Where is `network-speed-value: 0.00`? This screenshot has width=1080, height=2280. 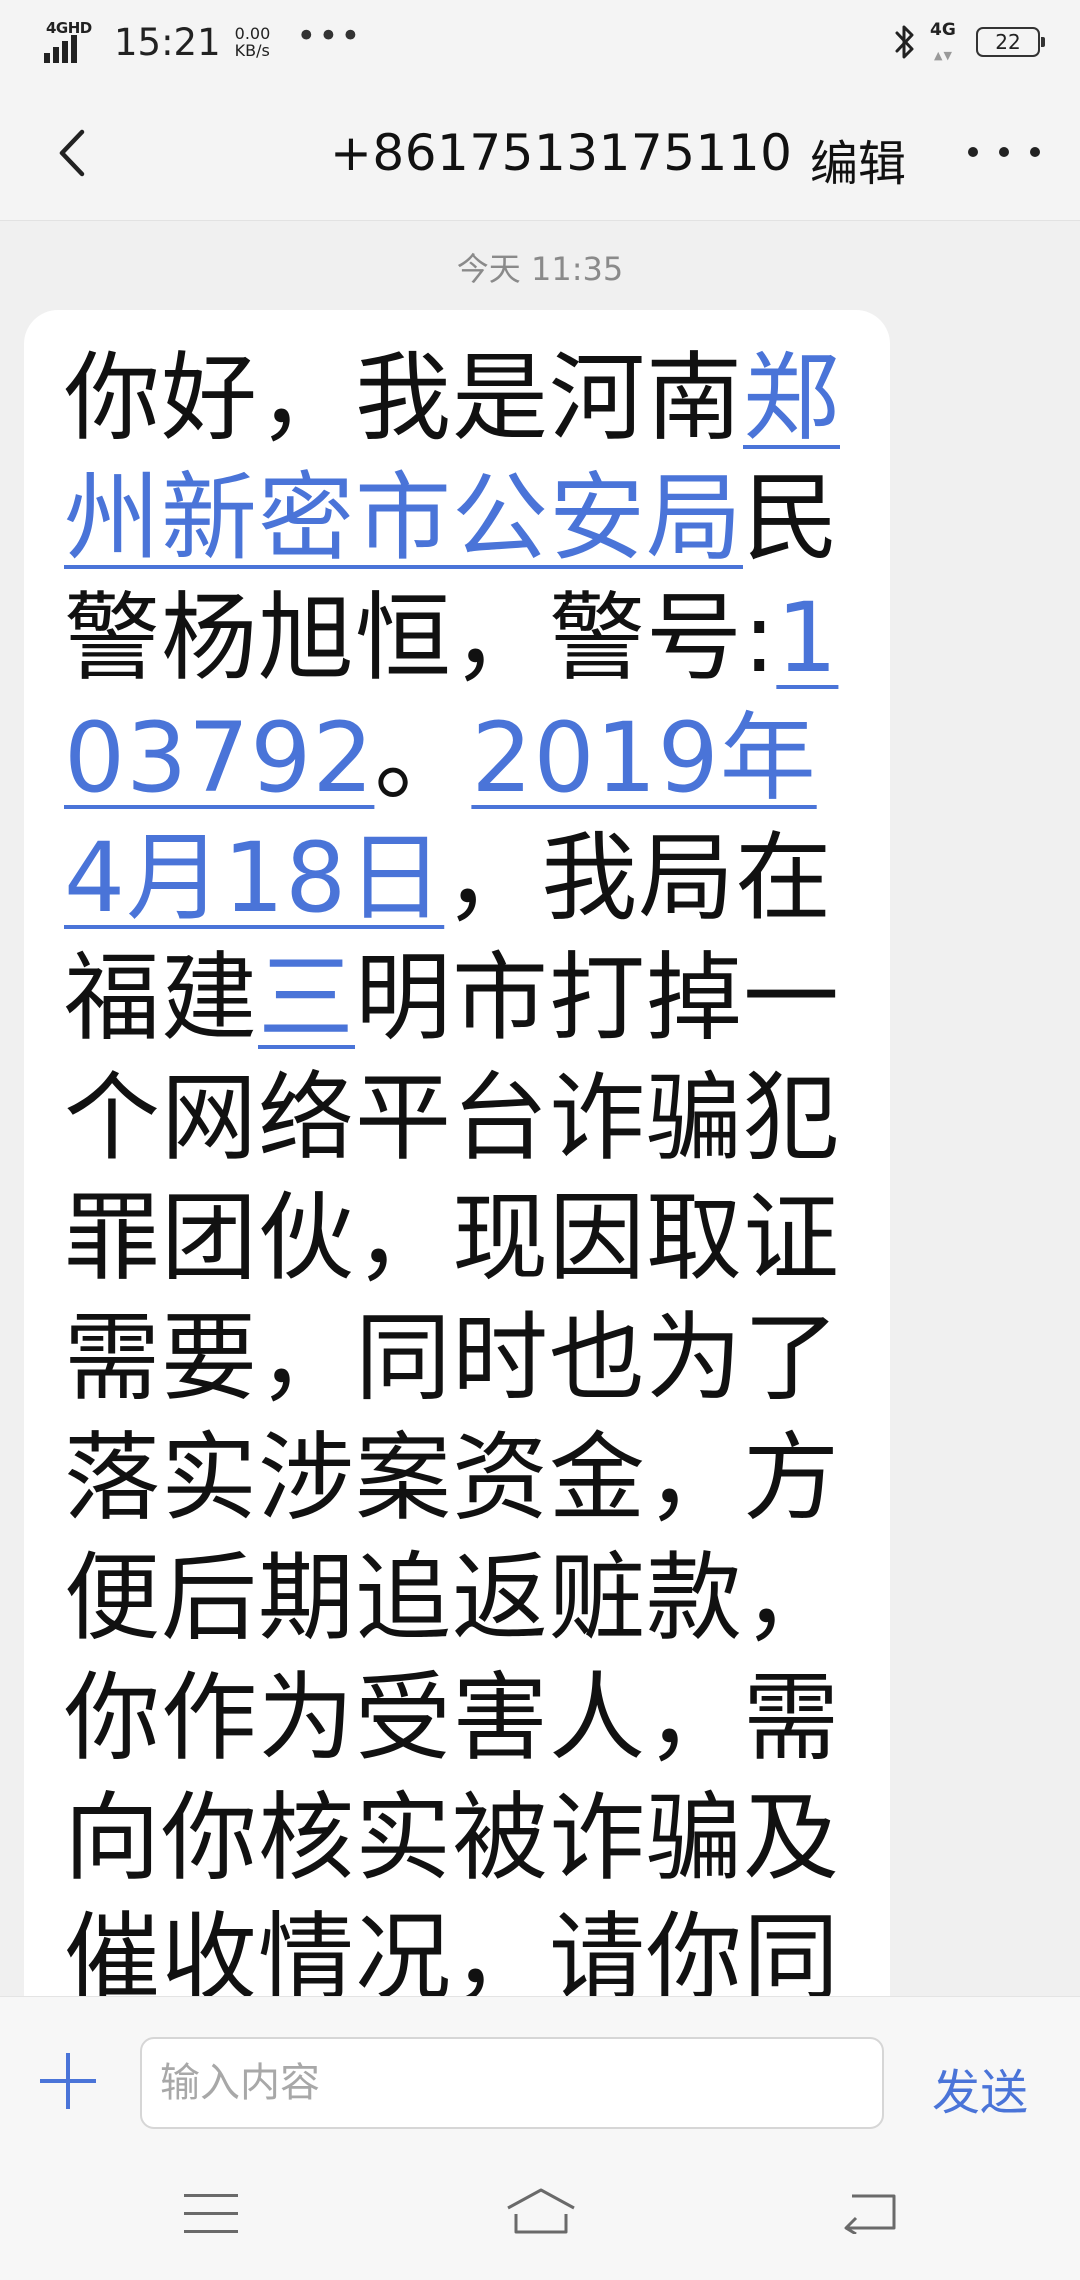
network-speed-value: 0.00 is located at coordinates (252, 33).